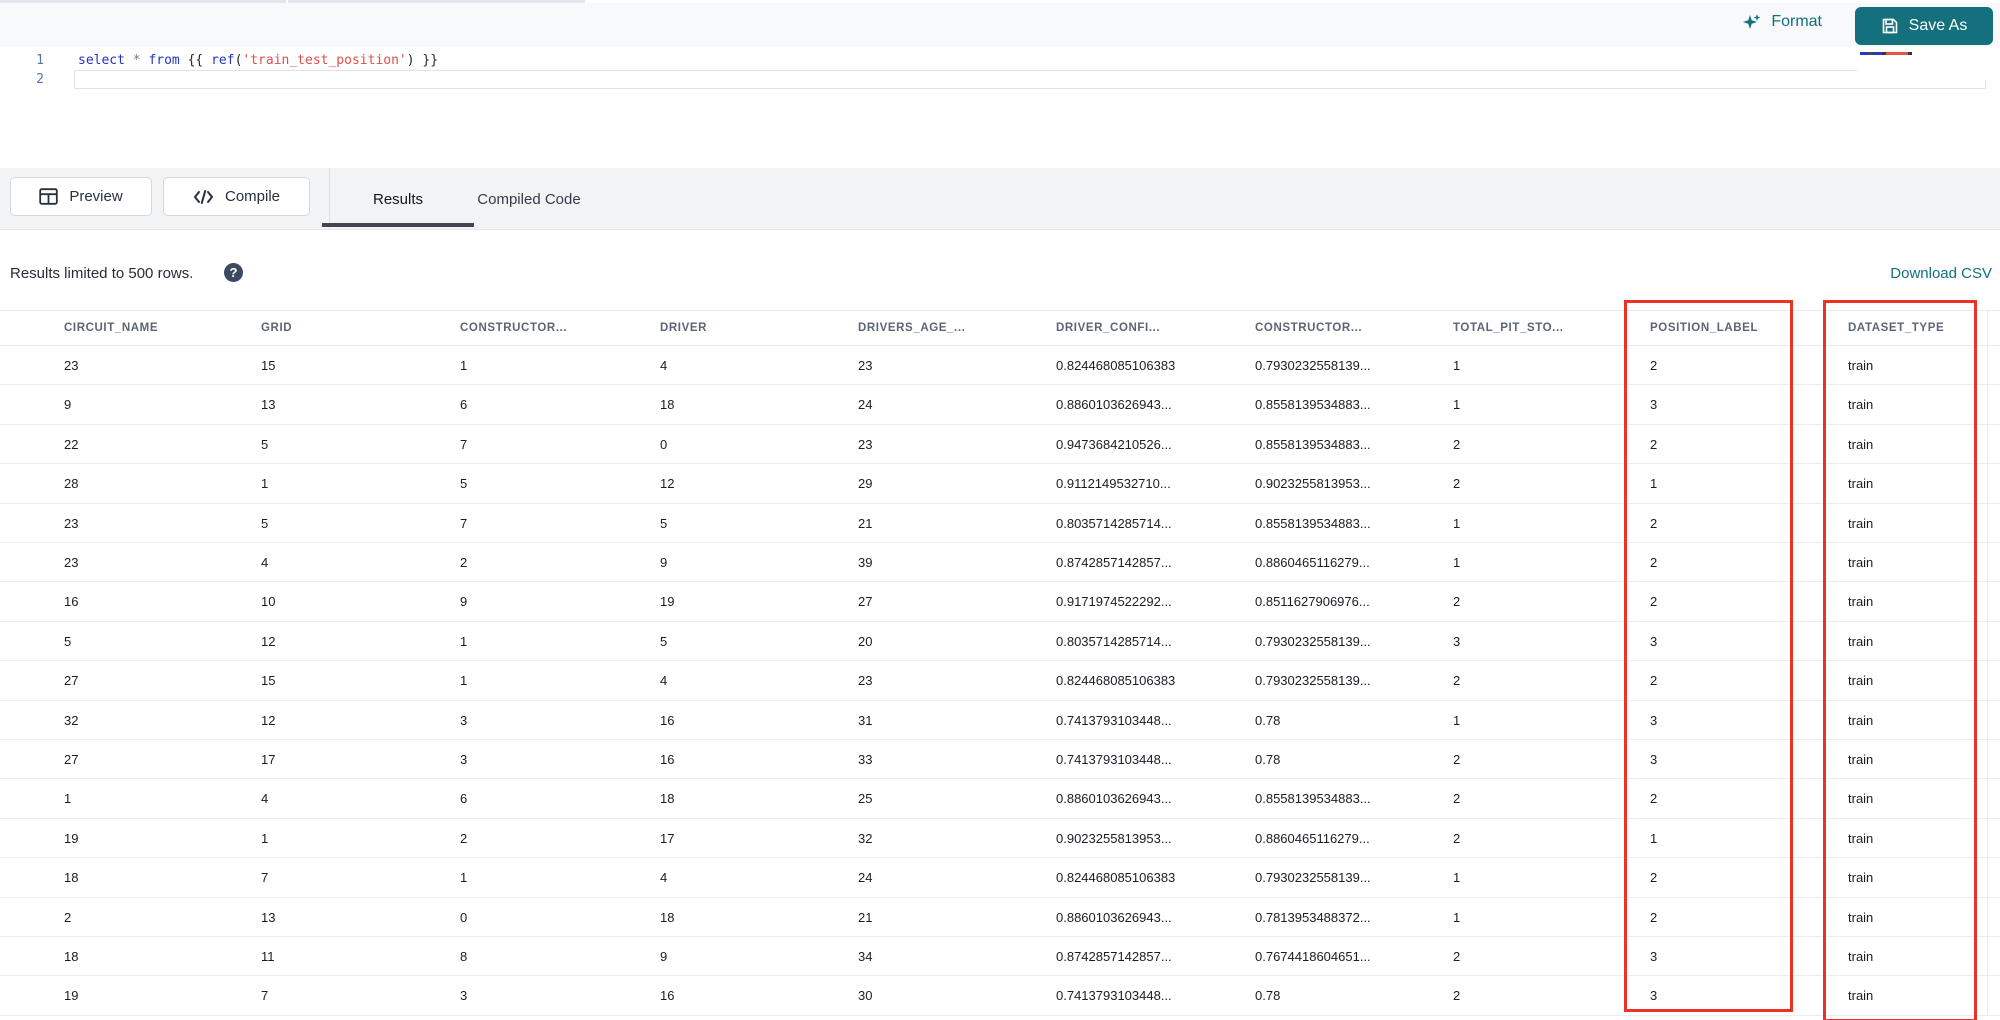  I want to click on code-token: }}, so click(426, 60).